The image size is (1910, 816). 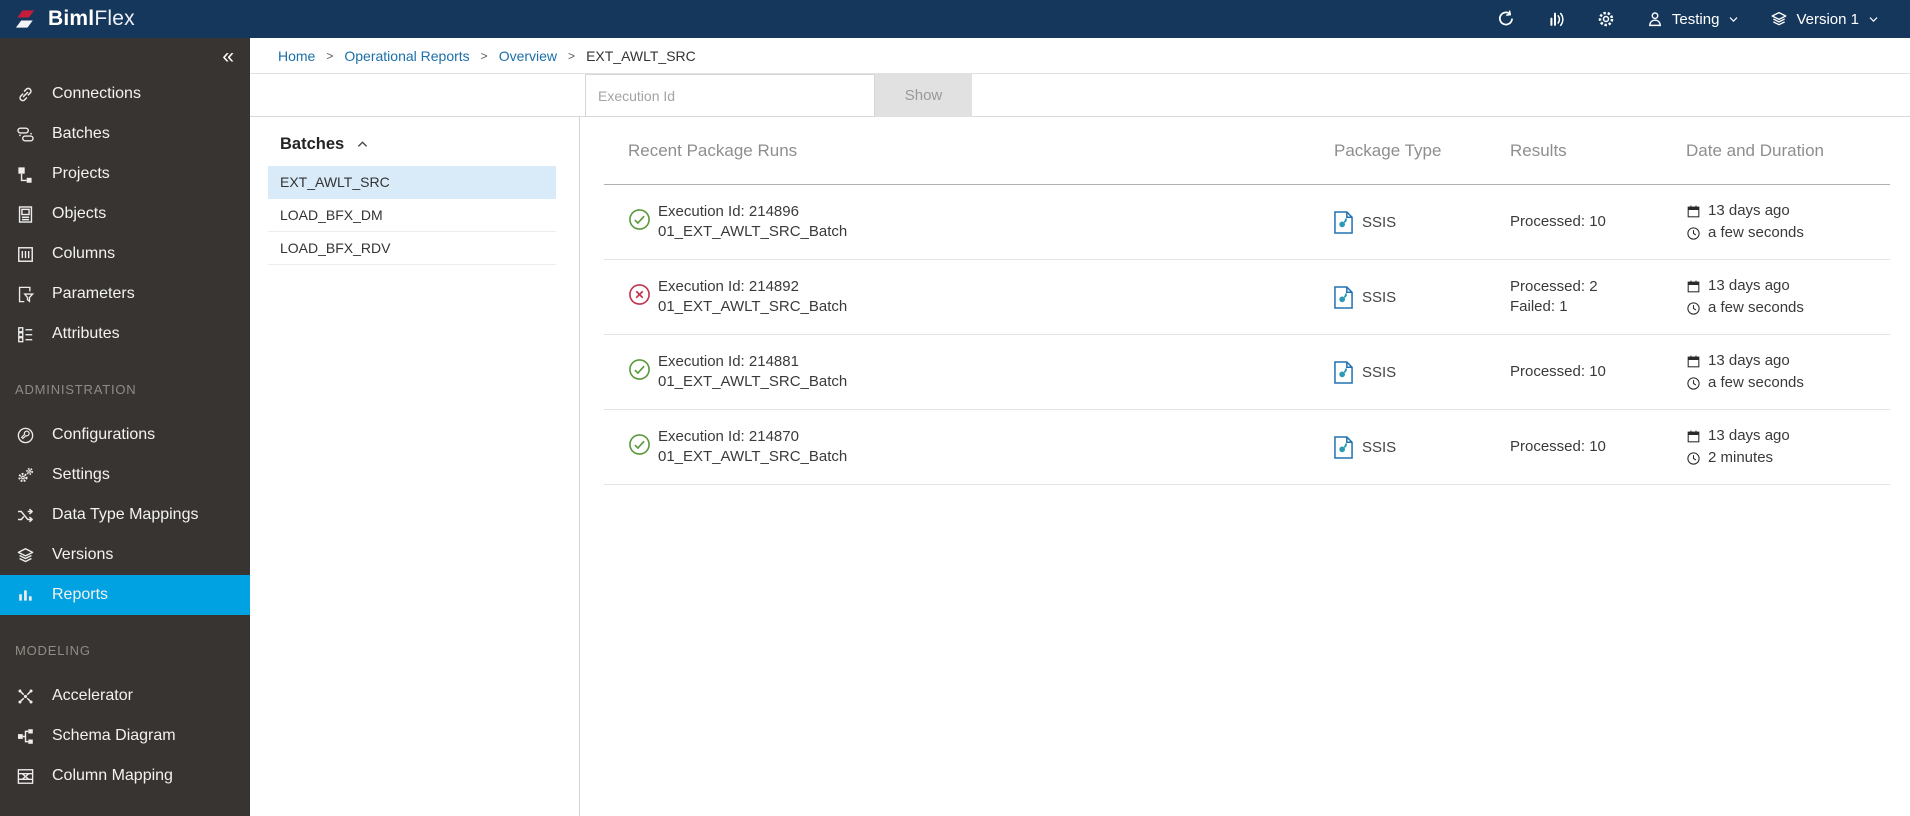 I want to click on batch-item-label: EXT_AWLT_SRC, so click(x=335, y=182).